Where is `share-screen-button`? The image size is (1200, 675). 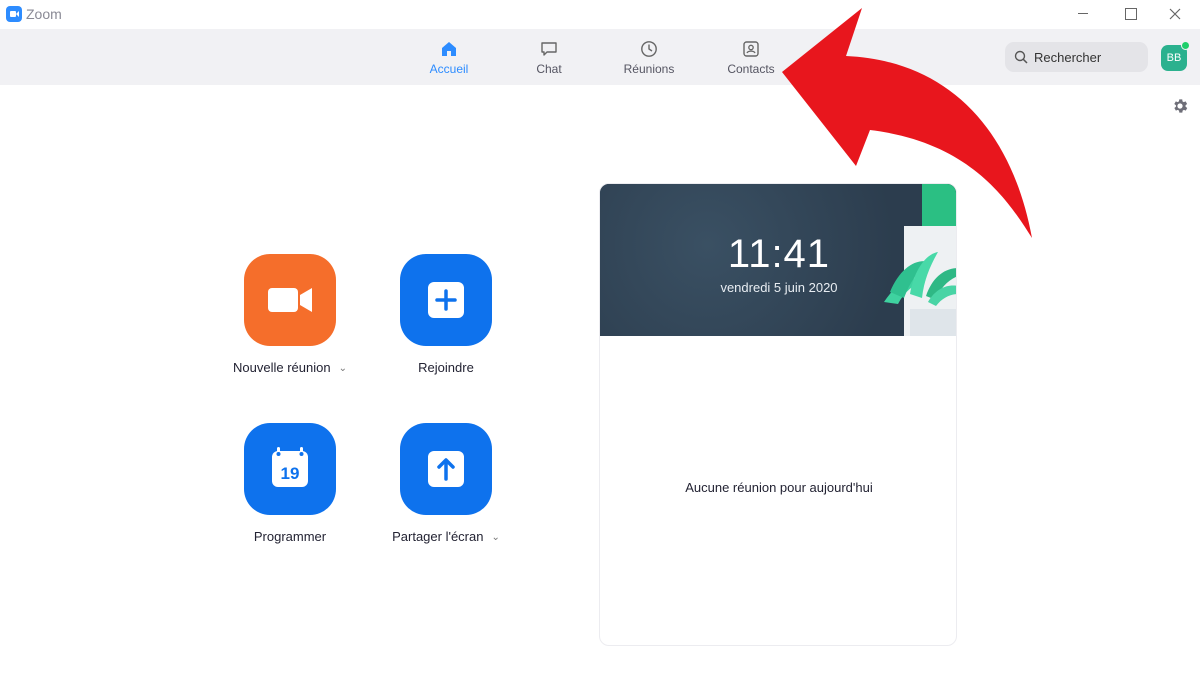
share-screen-button is located at coordinates (446, 469).